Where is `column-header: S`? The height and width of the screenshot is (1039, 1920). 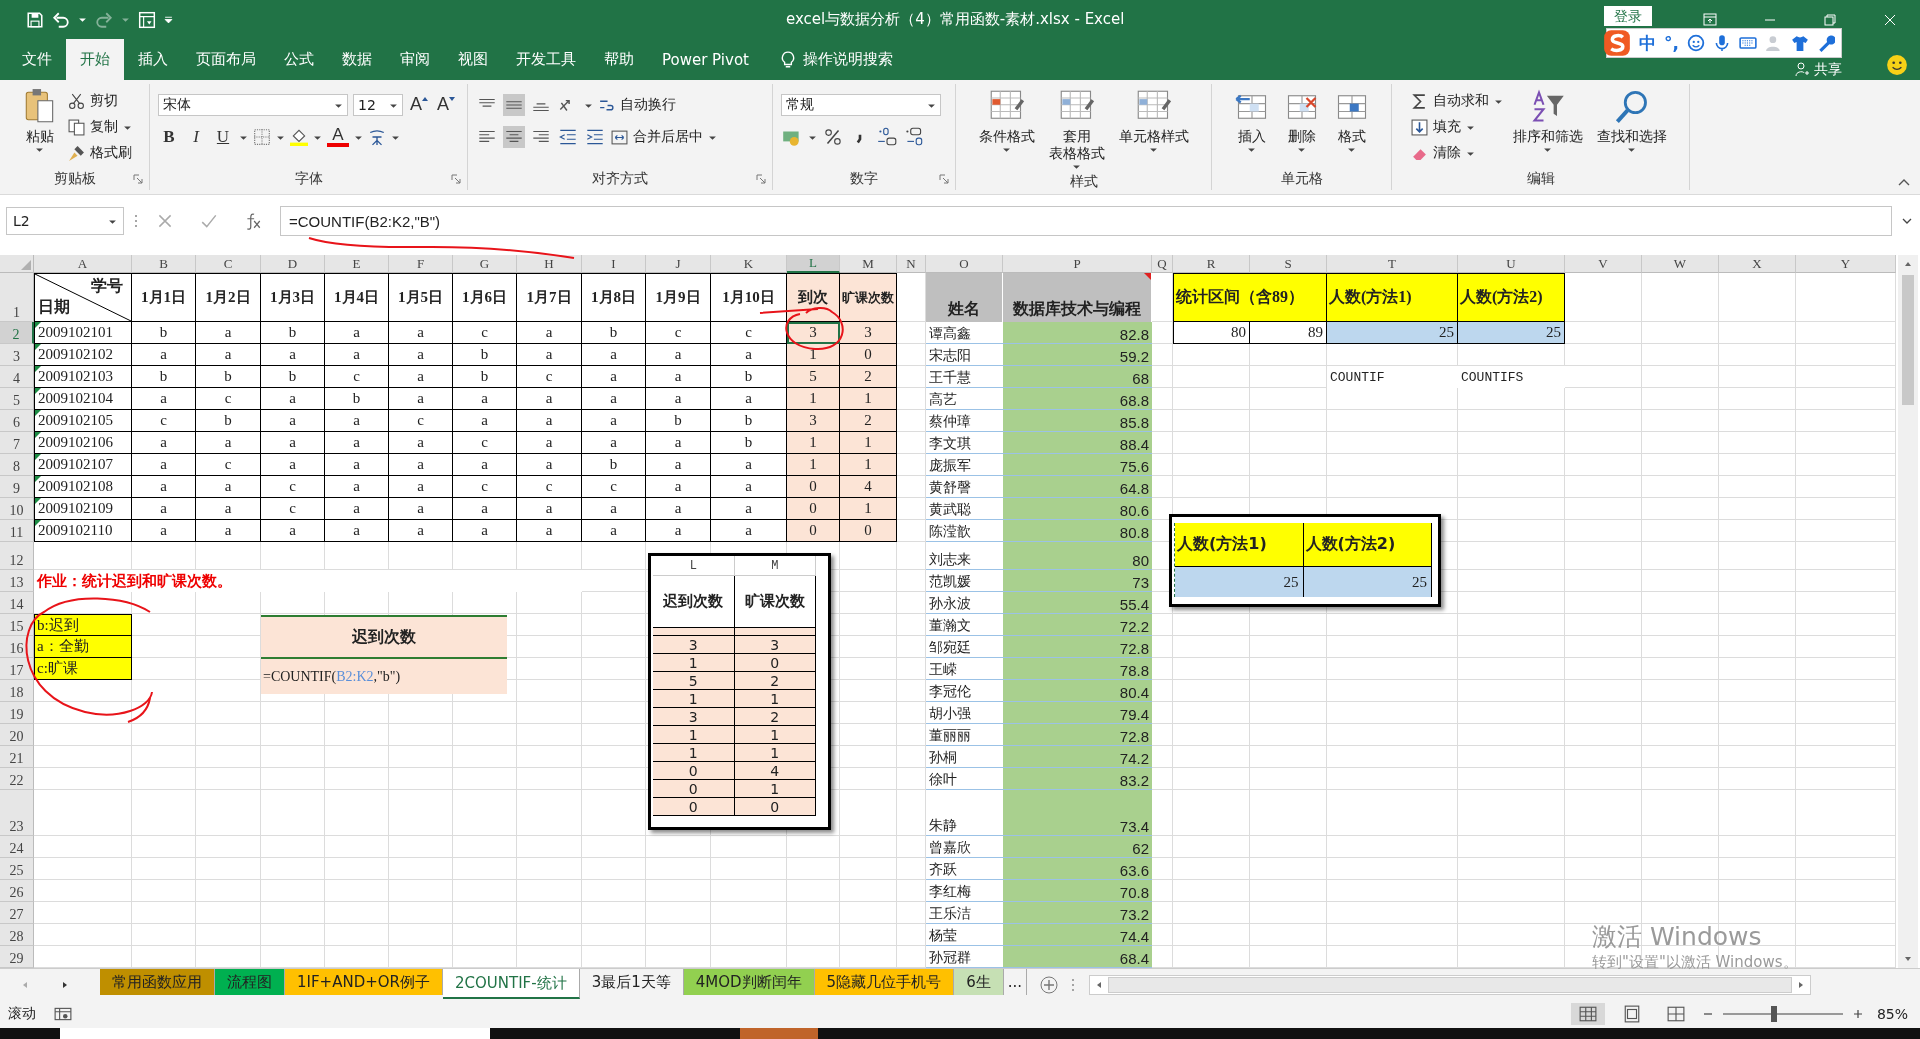 column-header: S is located at coordinates (1288, 264).